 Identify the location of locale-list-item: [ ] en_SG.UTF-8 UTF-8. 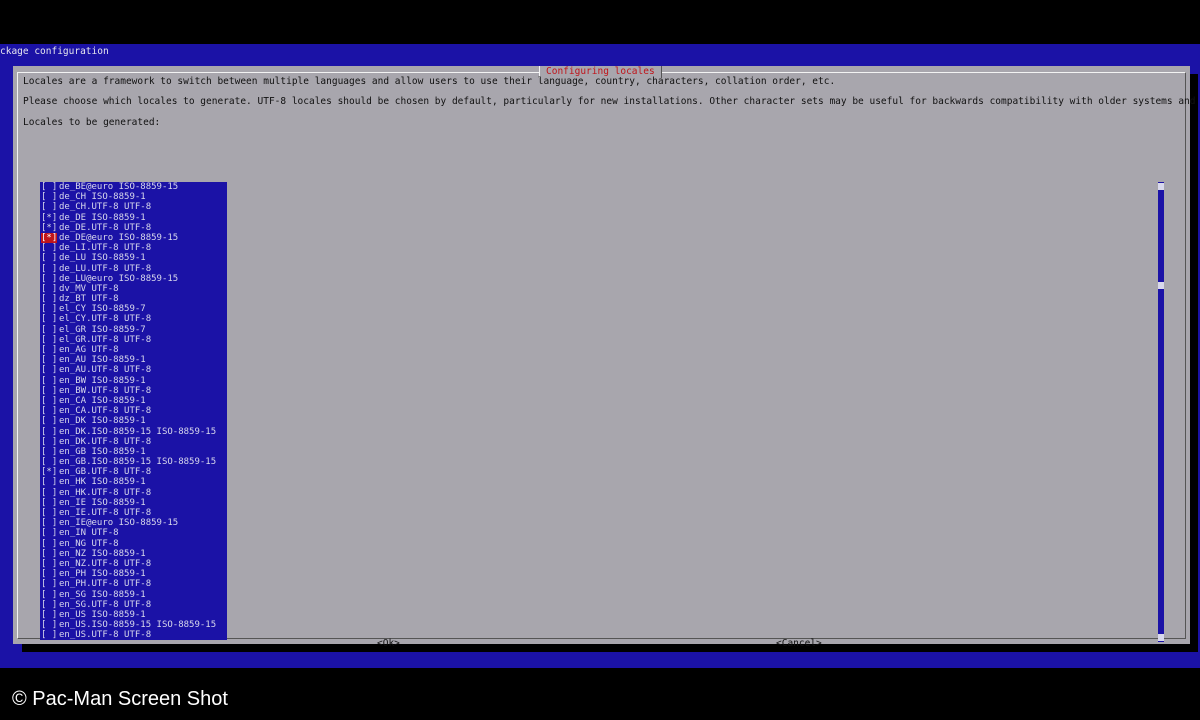
(133, 605).